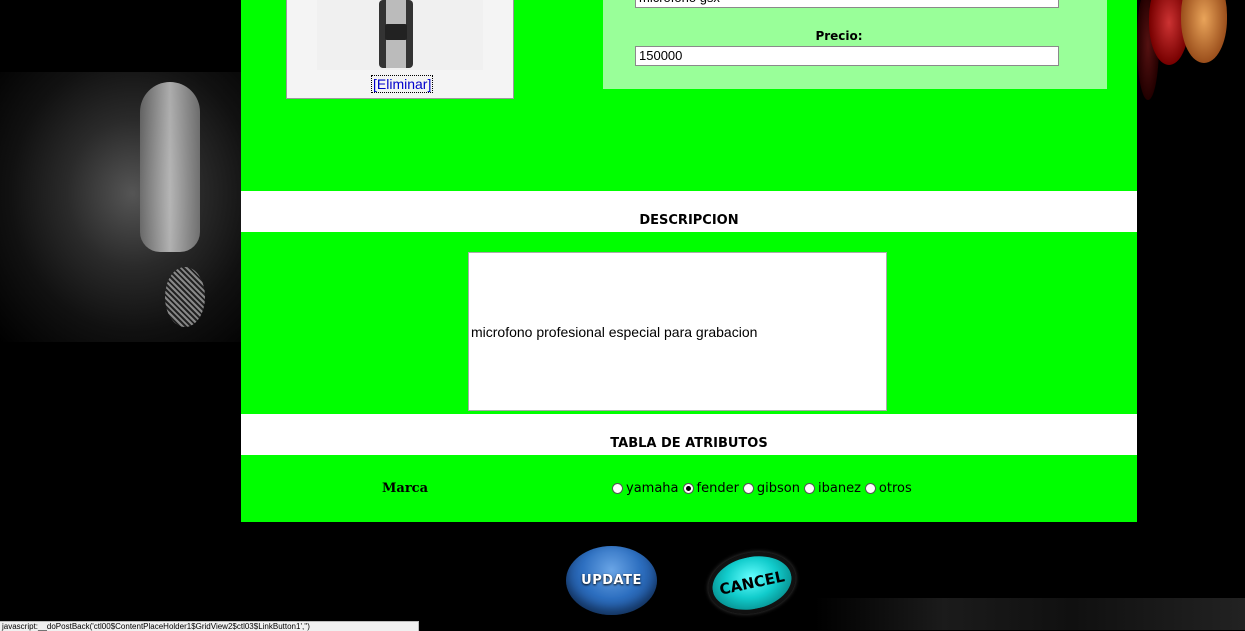 The height and width of the screenshot is (631, 1245). What do you see at coordinates (170, 167) in the screenshot?
I see `hand-shape` at bounding box center [170, 167].